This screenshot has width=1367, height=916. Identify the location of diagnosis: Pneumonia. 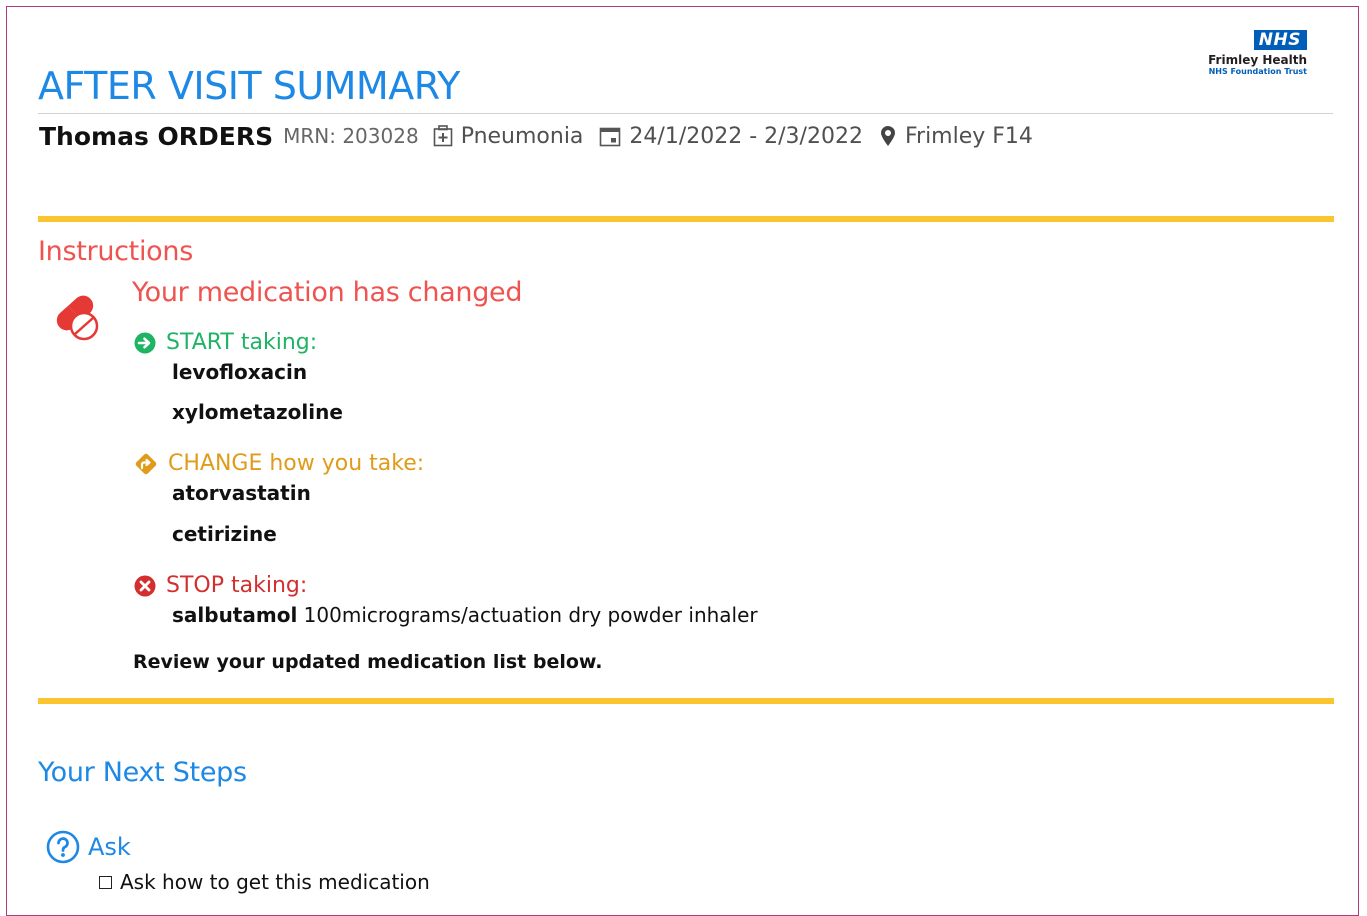
(508, 136).